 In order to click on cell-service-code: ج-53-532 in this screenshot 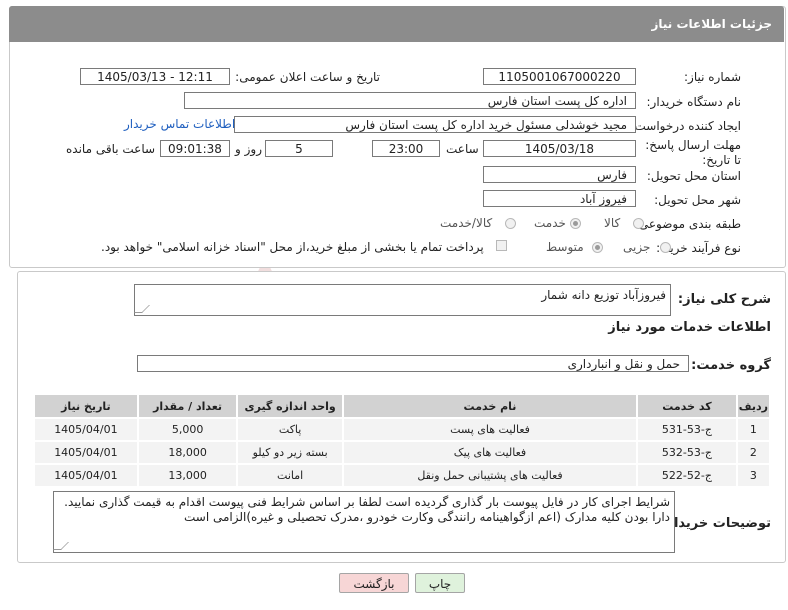, I will do `click(687, 452)`.